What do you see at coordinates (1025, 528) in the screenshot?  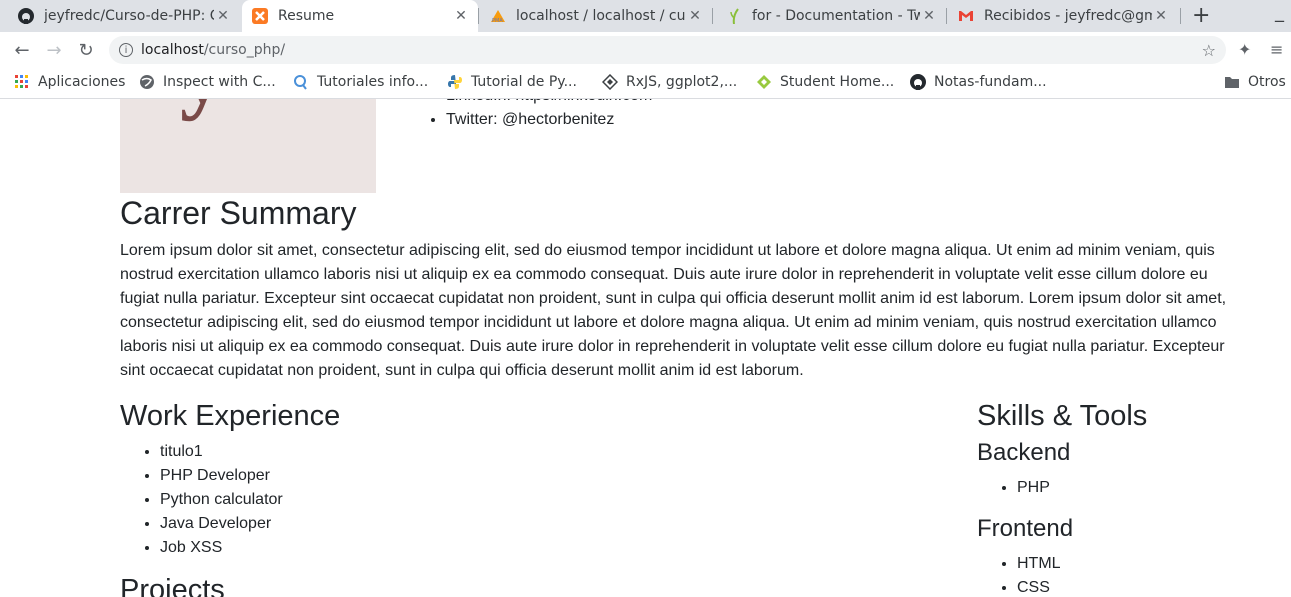 I see `frontend-heading: Frontend` at bounding box center [1025, 528].